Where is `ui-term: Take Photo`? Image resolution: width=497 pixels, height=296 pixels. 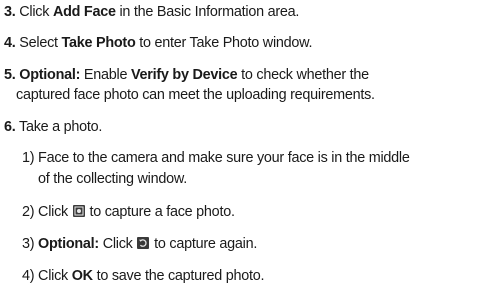 ui-term: Take Photo is located at coordinates (98, 43).